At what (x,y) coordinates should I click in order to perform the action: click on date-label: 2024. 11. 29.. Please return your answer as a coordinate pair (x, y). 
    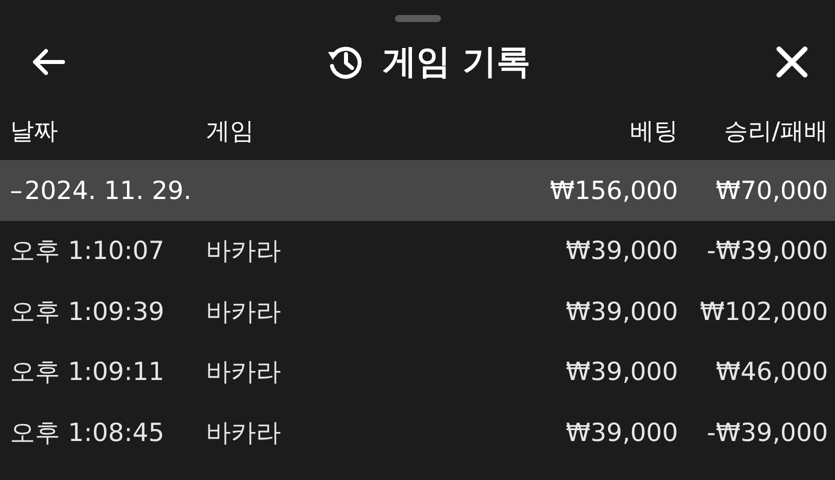
    Looking at the image, I should click on (108, 190).